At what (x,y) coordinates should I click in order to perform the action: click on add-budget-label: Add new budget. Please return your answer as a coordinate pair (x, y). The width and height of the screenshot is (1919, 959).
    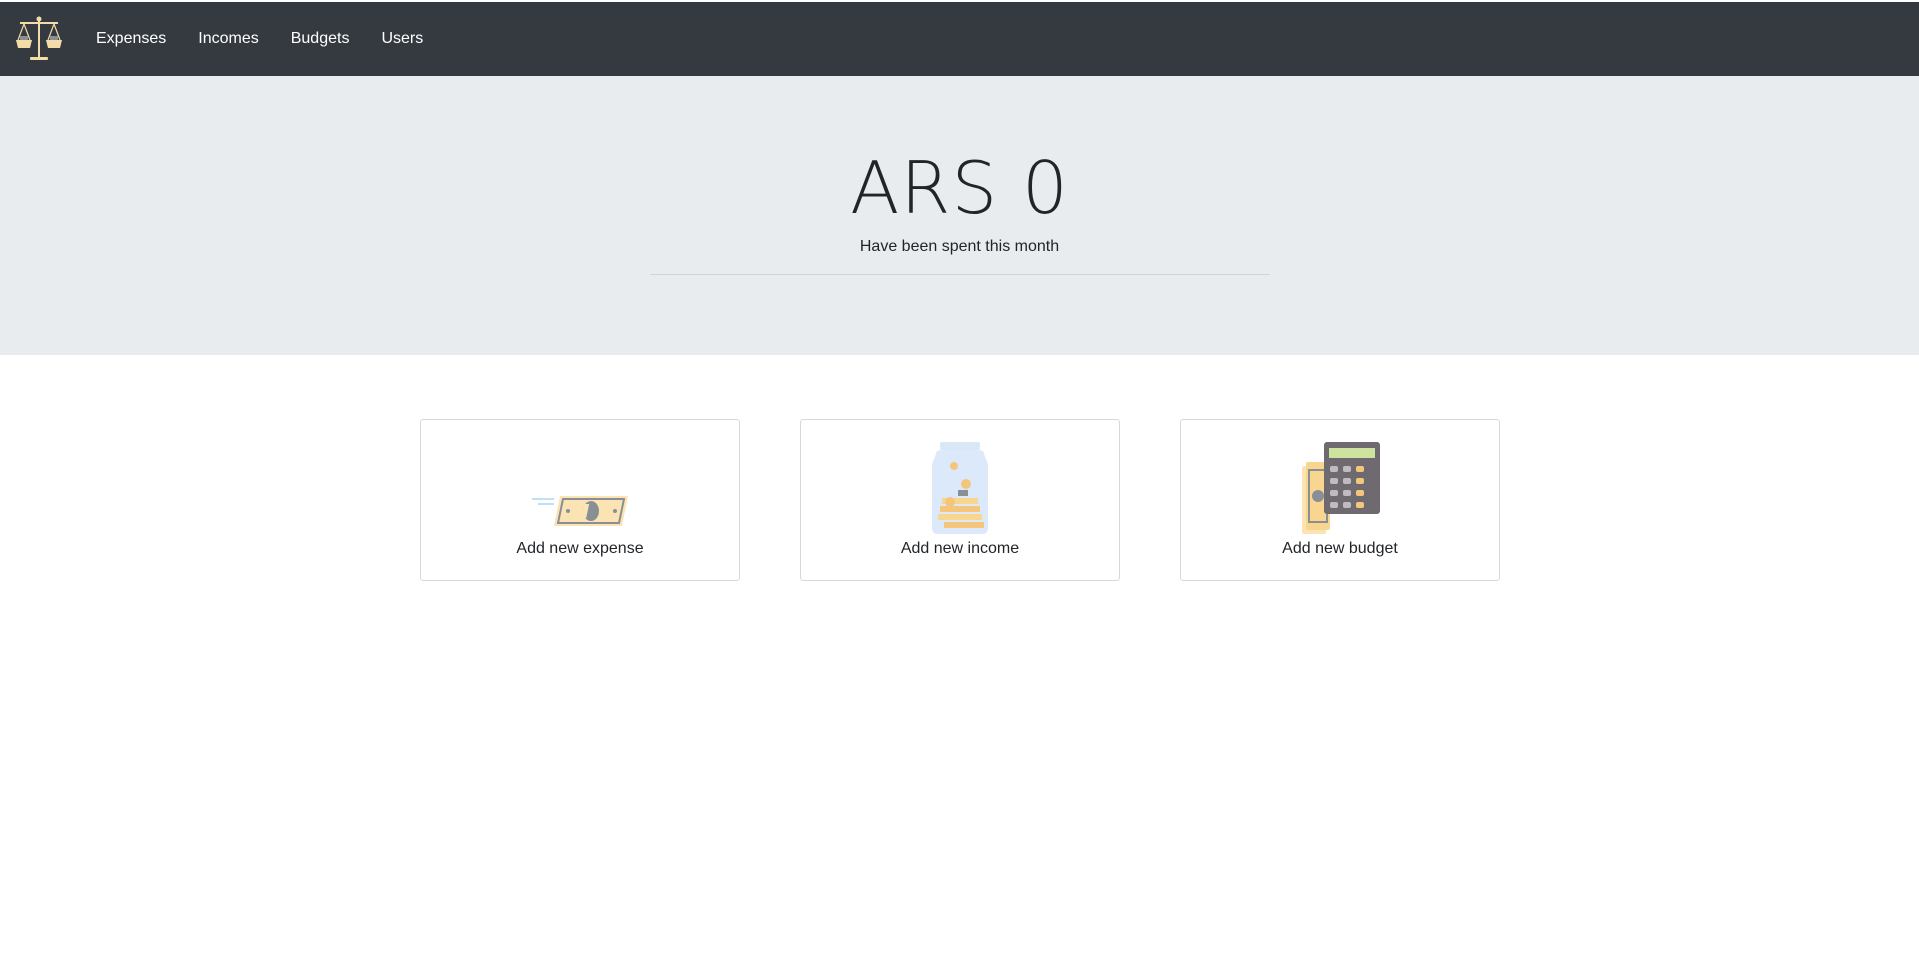
    Looking at the image, I should click on (1340, 548).